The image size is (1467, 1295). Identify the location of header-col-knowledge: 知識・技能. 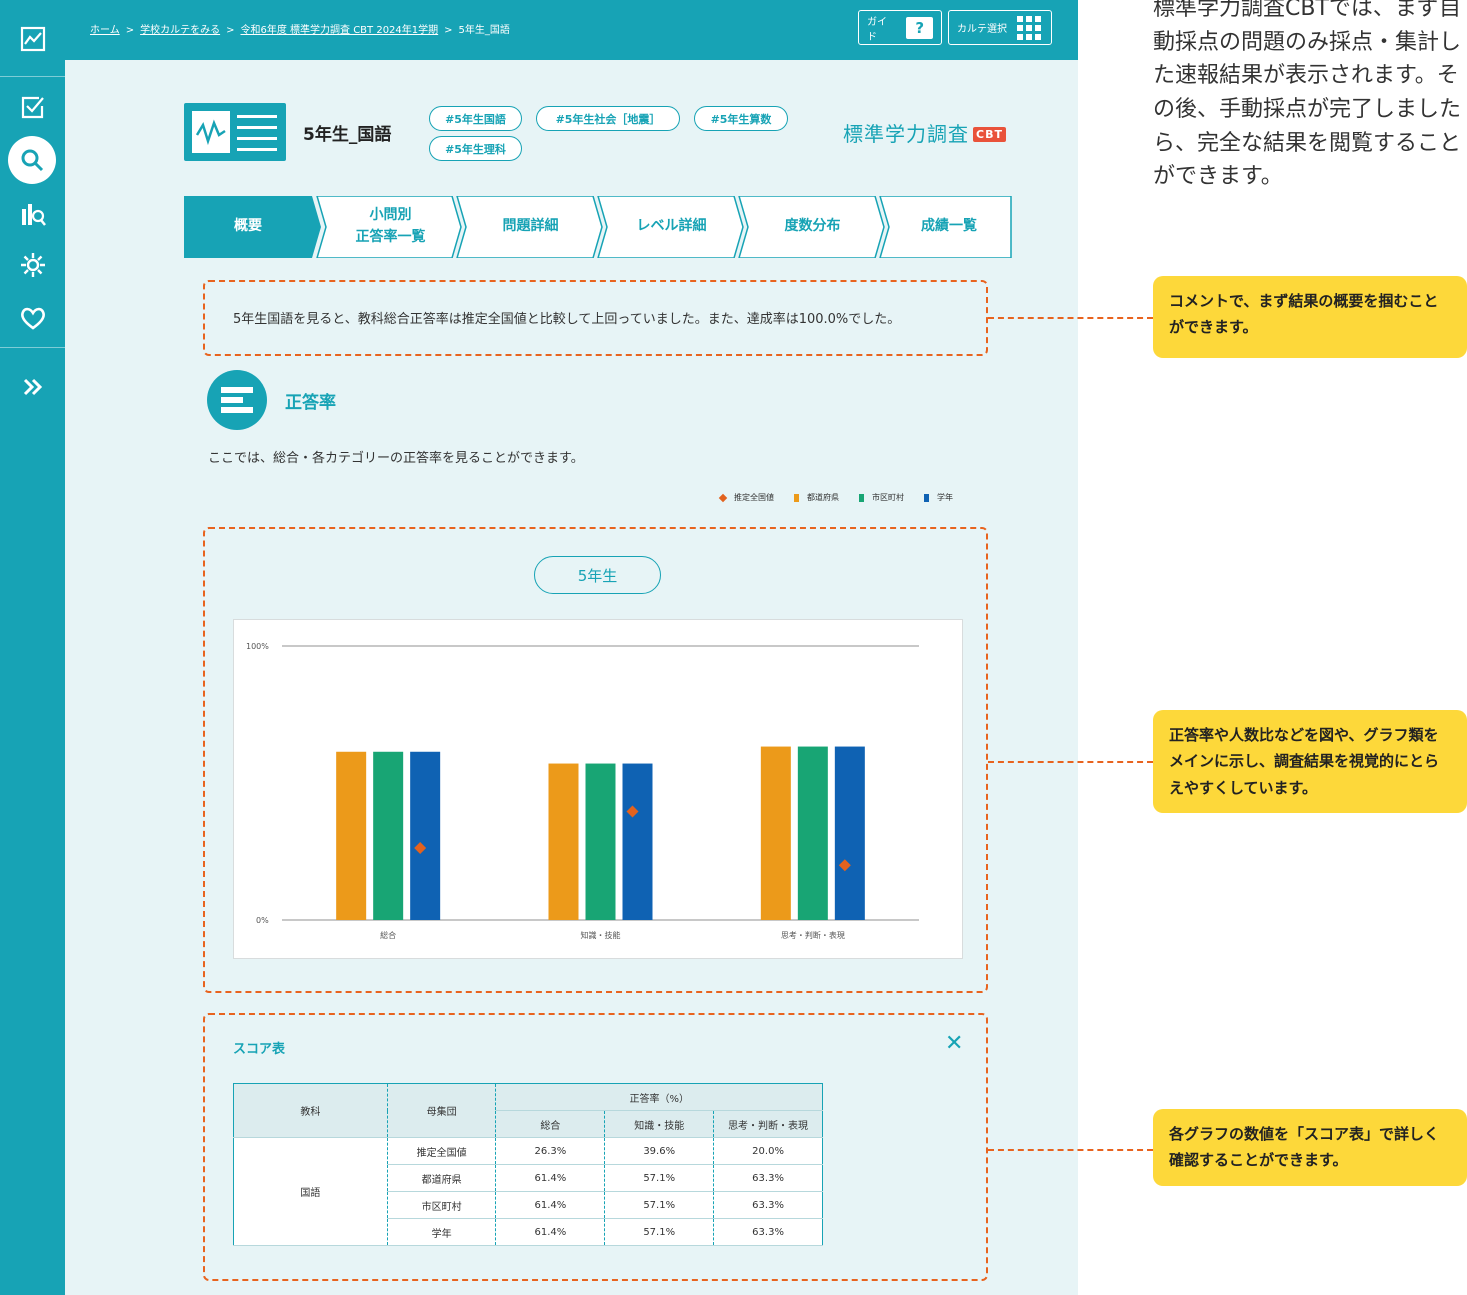
(659, 1124).